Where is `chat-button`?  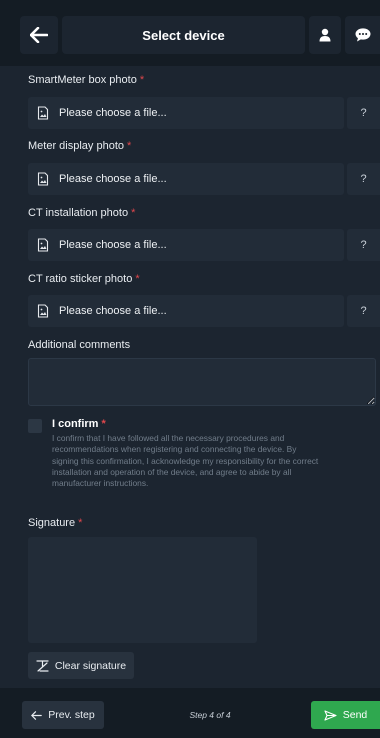
chat-button is located at coordinates (362, 35).